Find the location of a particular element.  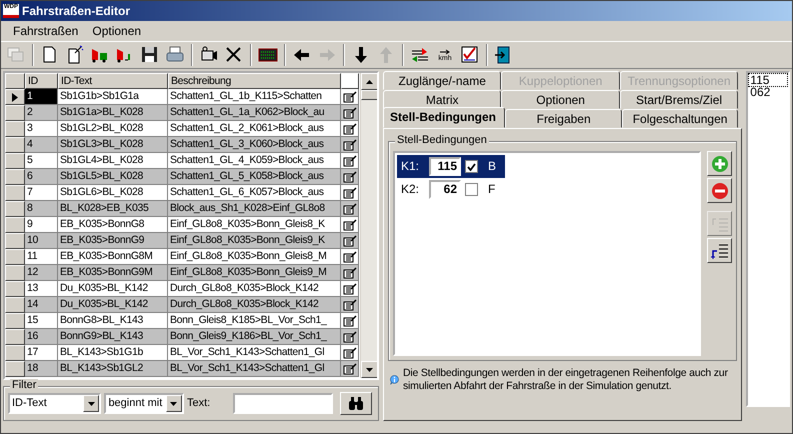

table-cell: Schatten1_GL_5_K058>Block_aus is located at coordinates (254, 177).